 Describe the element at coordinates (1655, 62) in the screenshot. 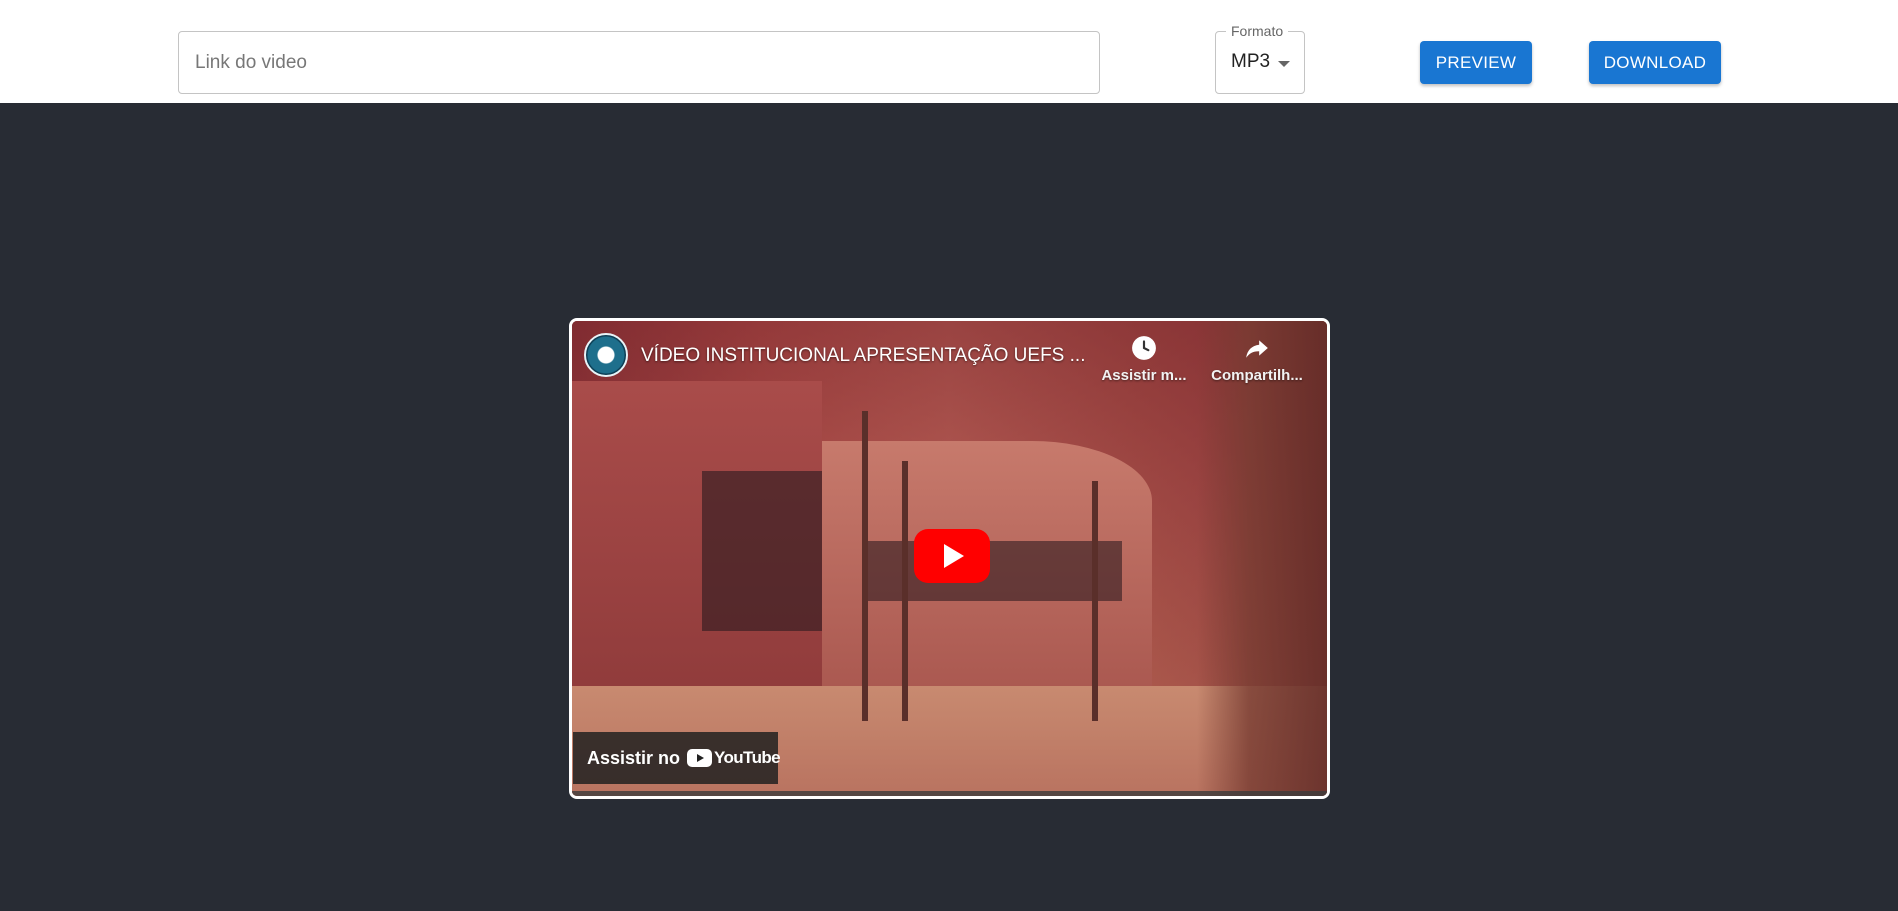

I see `download-button: DOWNLOAD` at that location.